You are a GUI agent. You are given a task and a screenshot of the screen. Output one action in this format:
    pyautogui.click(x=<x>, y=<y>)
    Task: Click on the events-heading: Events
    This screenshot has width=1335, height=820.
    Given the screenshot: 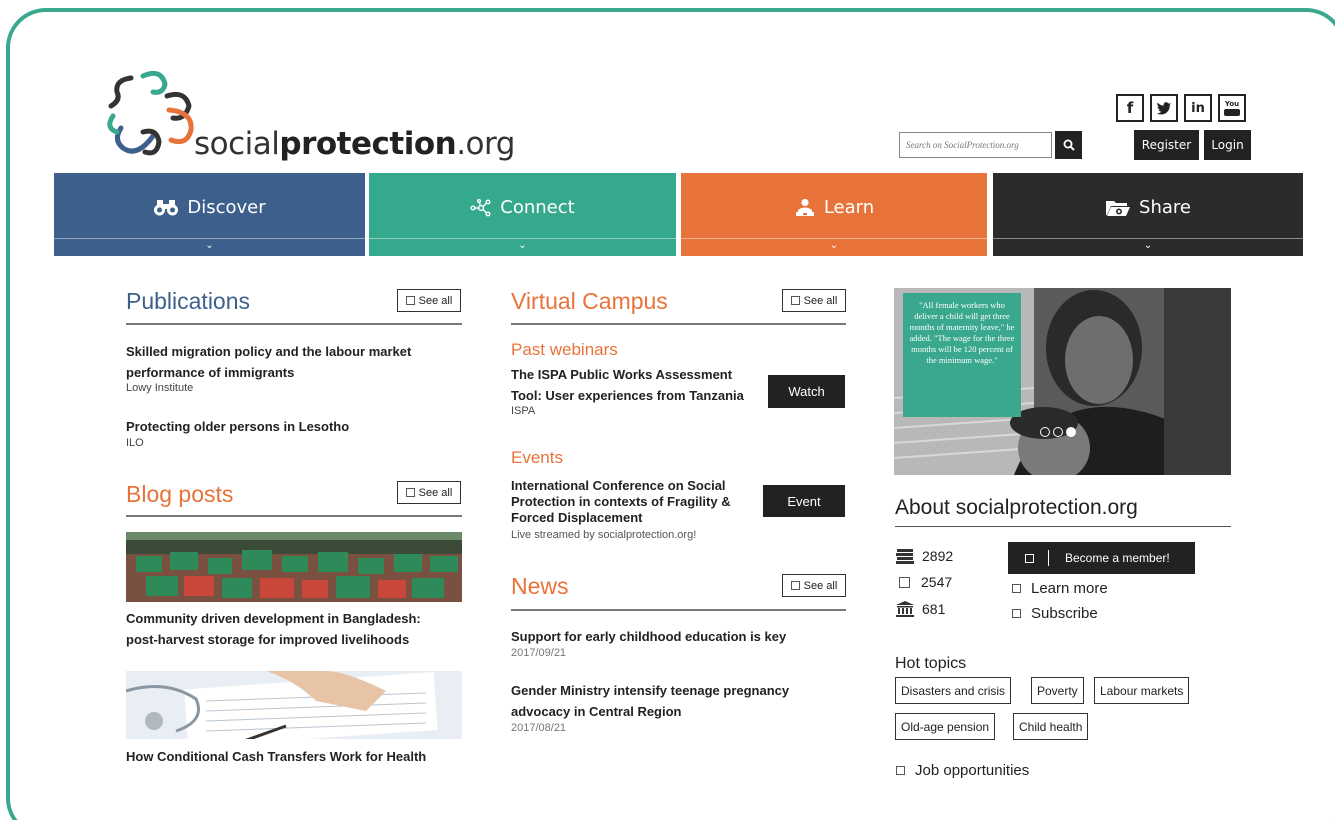 What is the action you would take?
    pyautogui.click(x=537, y=458)
    